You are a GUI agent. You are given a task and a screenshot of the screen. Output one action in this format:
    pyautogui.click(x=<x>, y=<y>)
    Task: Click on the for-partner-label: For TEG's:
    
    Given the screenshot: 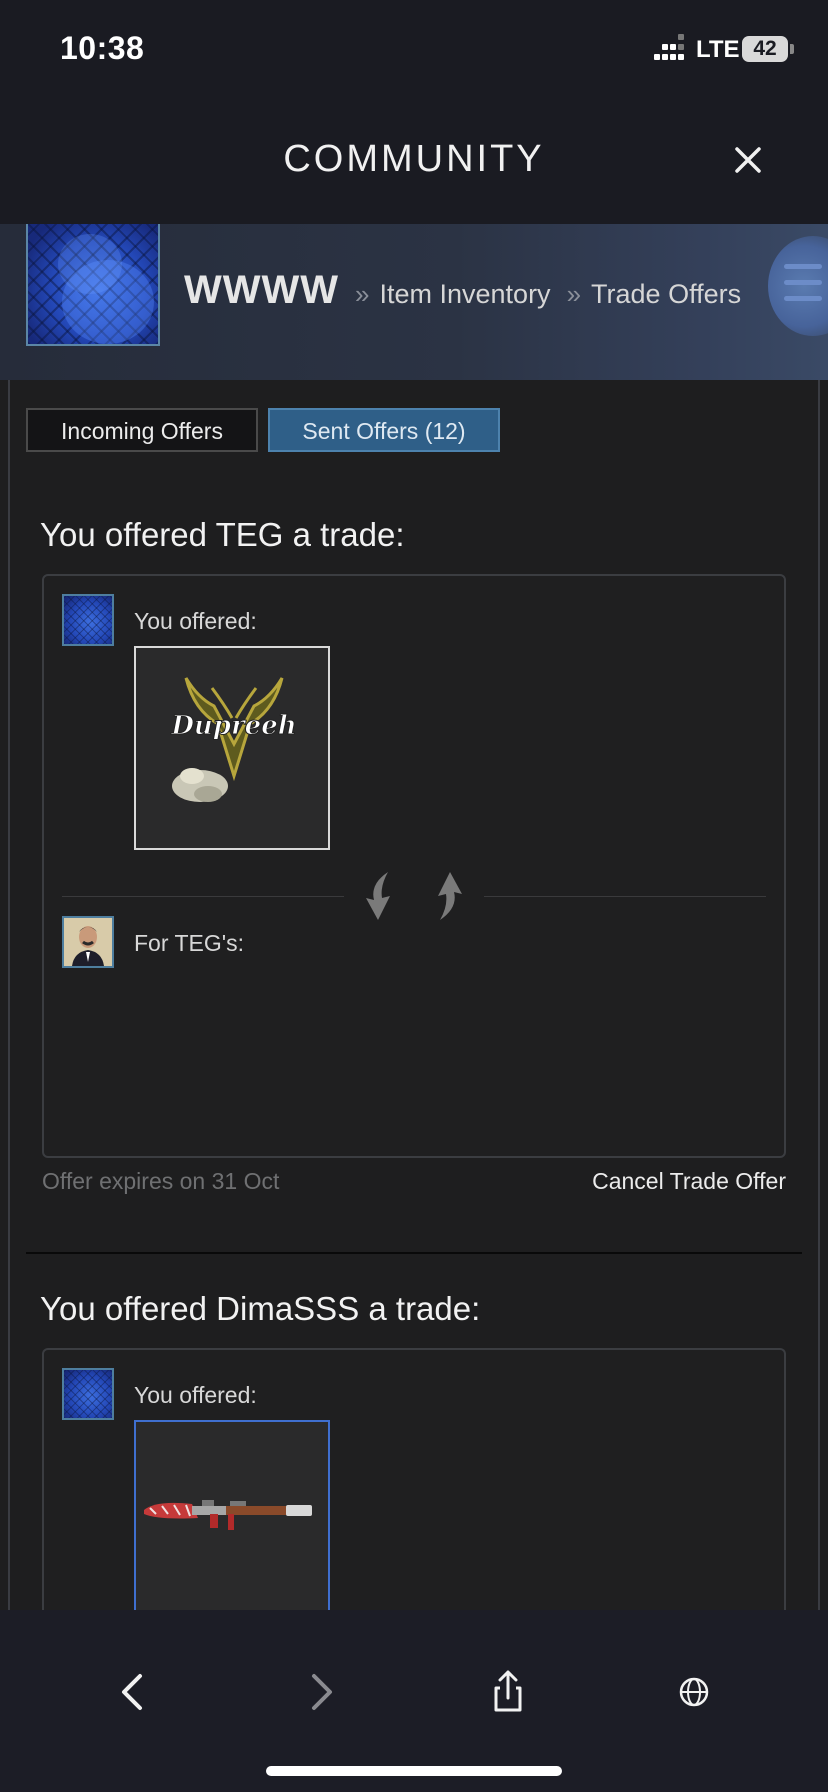 What is the action you would take?
    pyautogui.click(x=189, y=943)
    